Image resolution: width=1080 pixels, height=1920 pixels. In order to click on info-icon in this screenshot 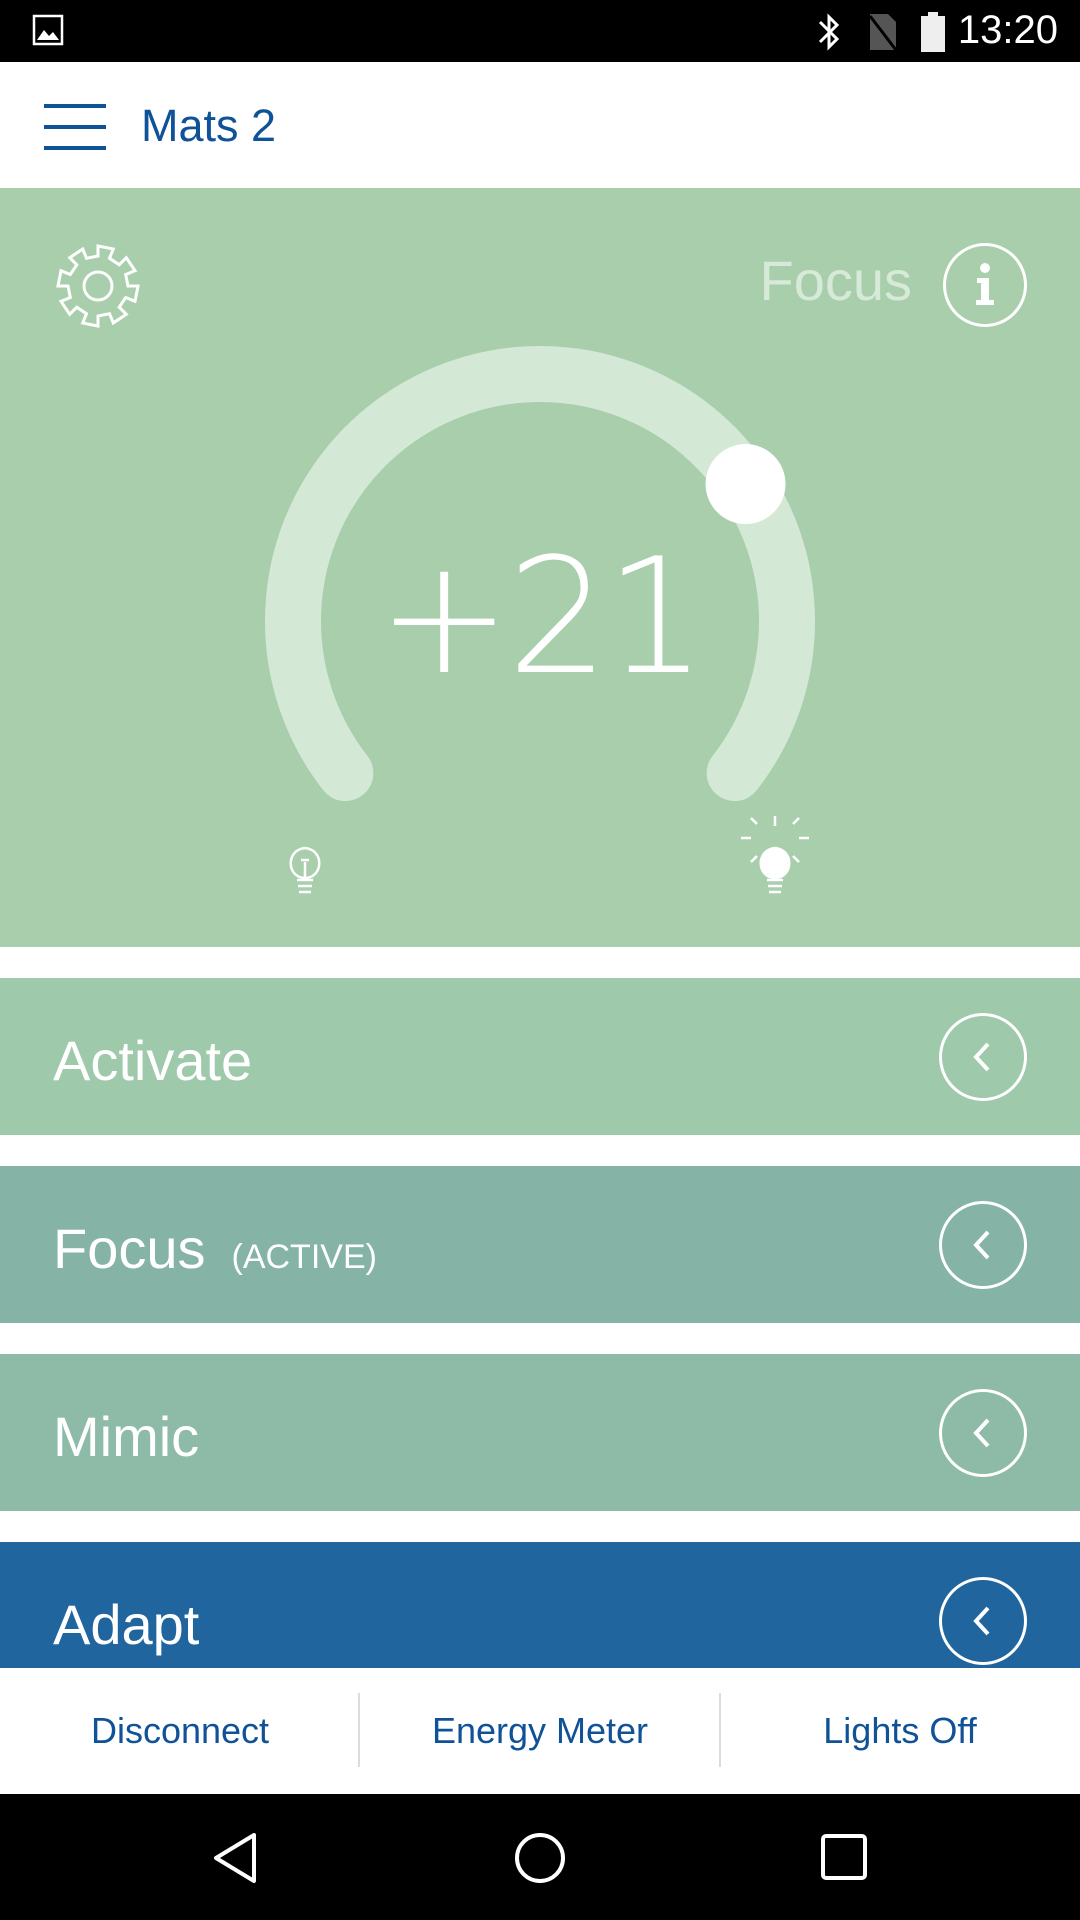, I will do `click(985, 284)`.